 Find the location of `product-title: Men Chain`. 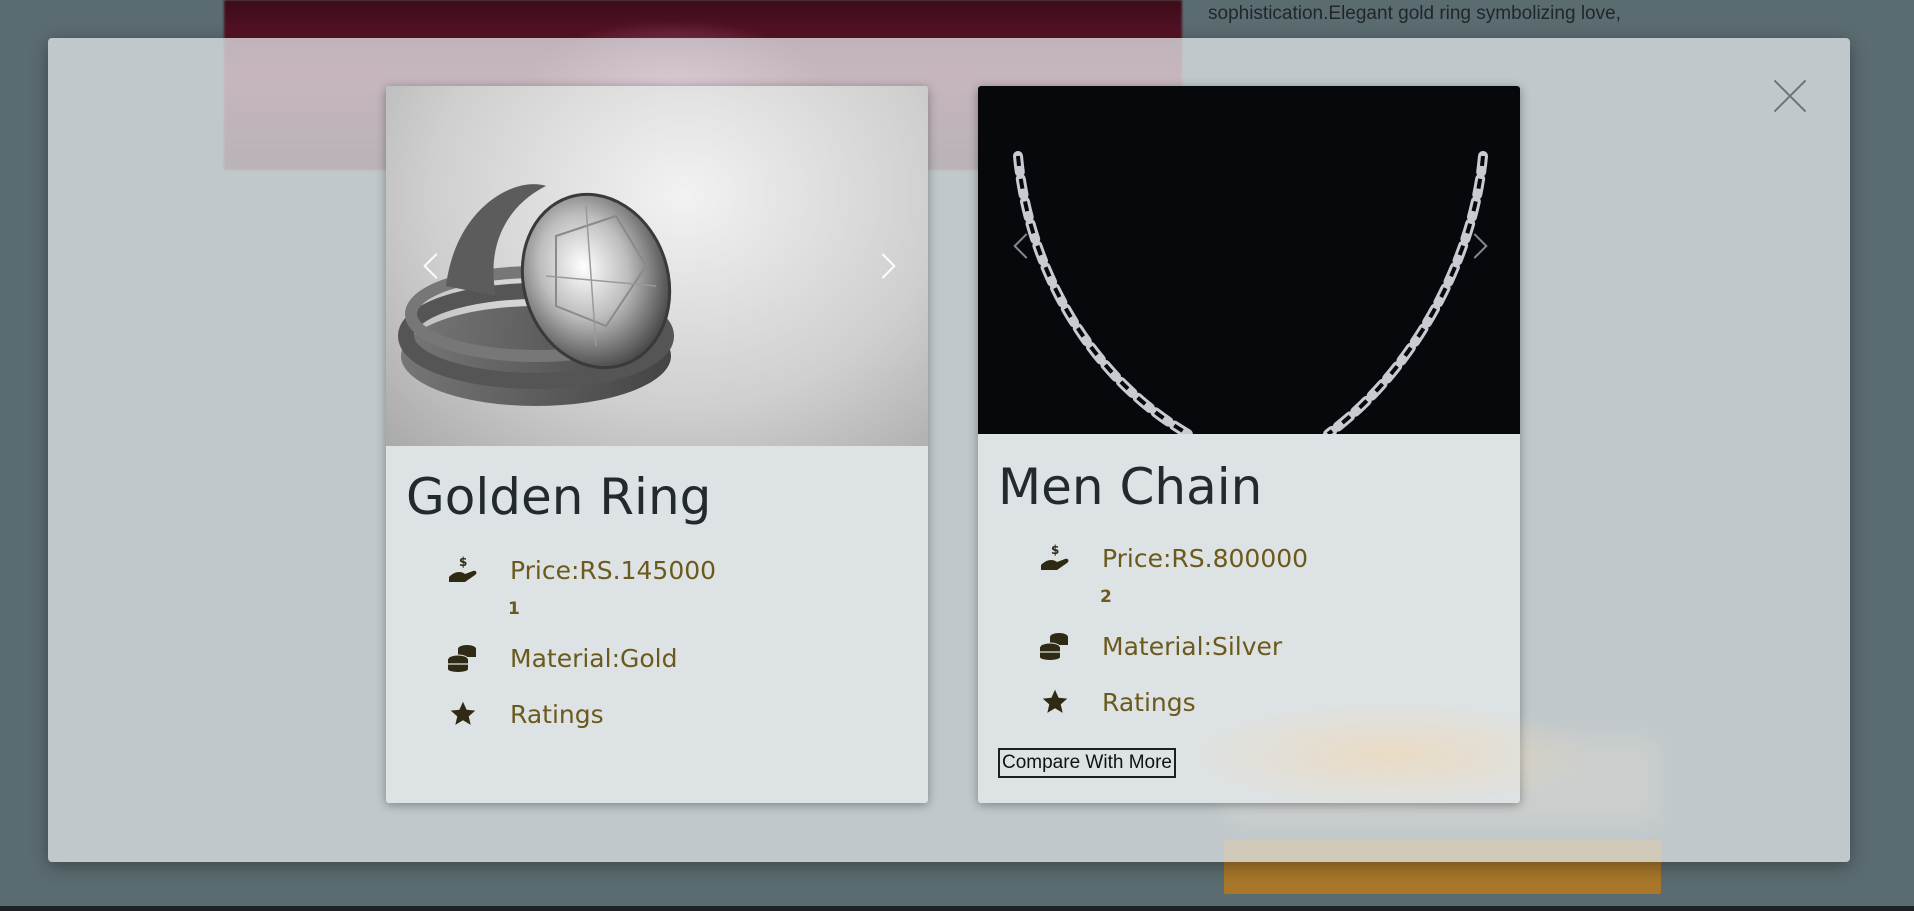

product-title: Men Chain is located at coordinates (1130, 487).